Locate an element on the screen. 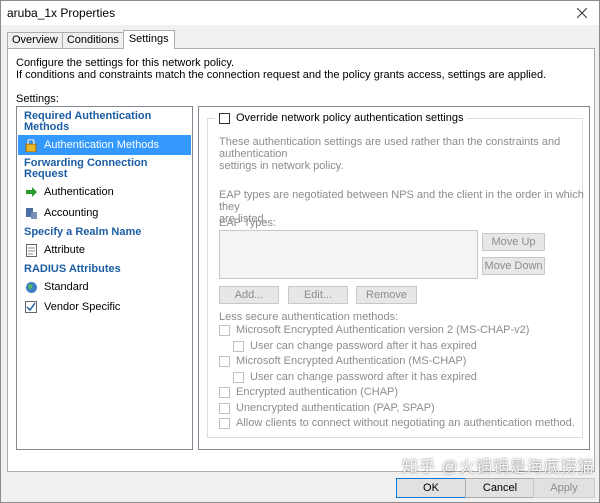 Image resolution: width=600 pixels, height=503 pixels. mschap-checkbox is located at coordinates (224, 361).